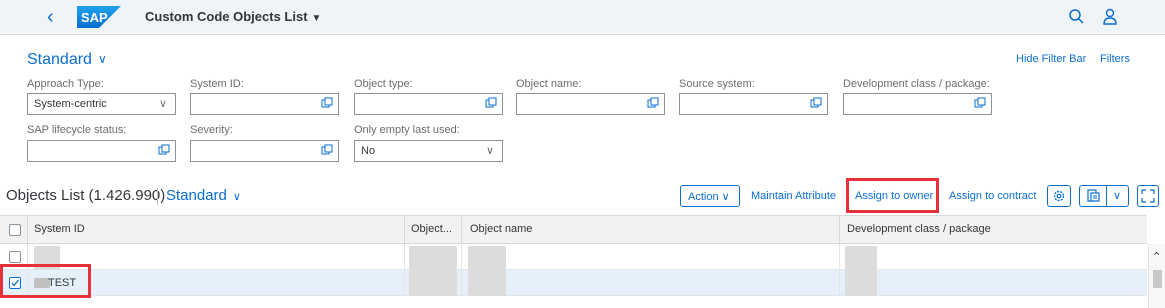  What do you see at coordinates (917, 104) in the screenshot?
I see `dev-class-input` at bounding box center [917, 104].